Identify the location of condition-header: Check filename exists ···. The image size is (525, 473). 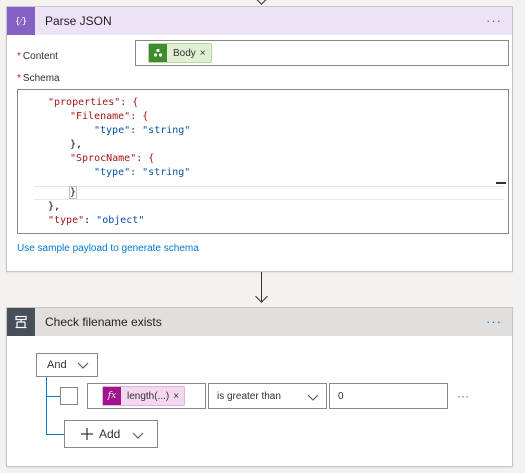
(259, 322).